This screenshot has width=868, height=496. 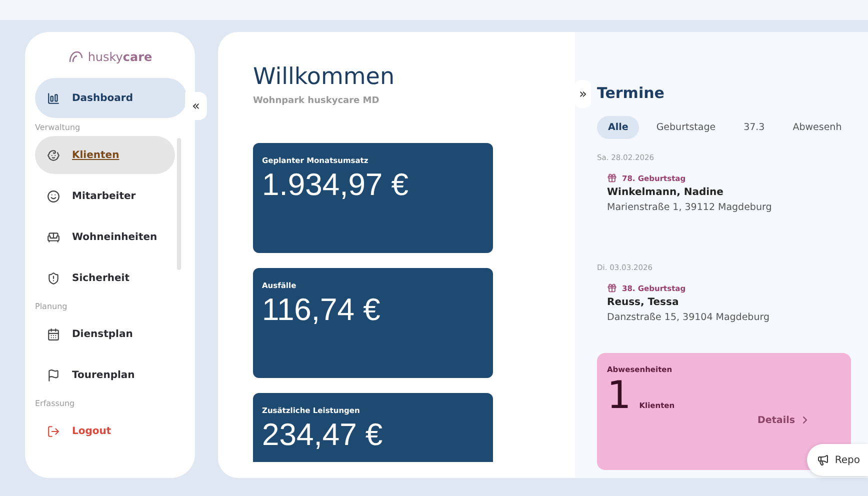 What do you see at coordinates (53, 196) in the screenshot?
I see `smiley-icon` at bounding box center [53, 196].